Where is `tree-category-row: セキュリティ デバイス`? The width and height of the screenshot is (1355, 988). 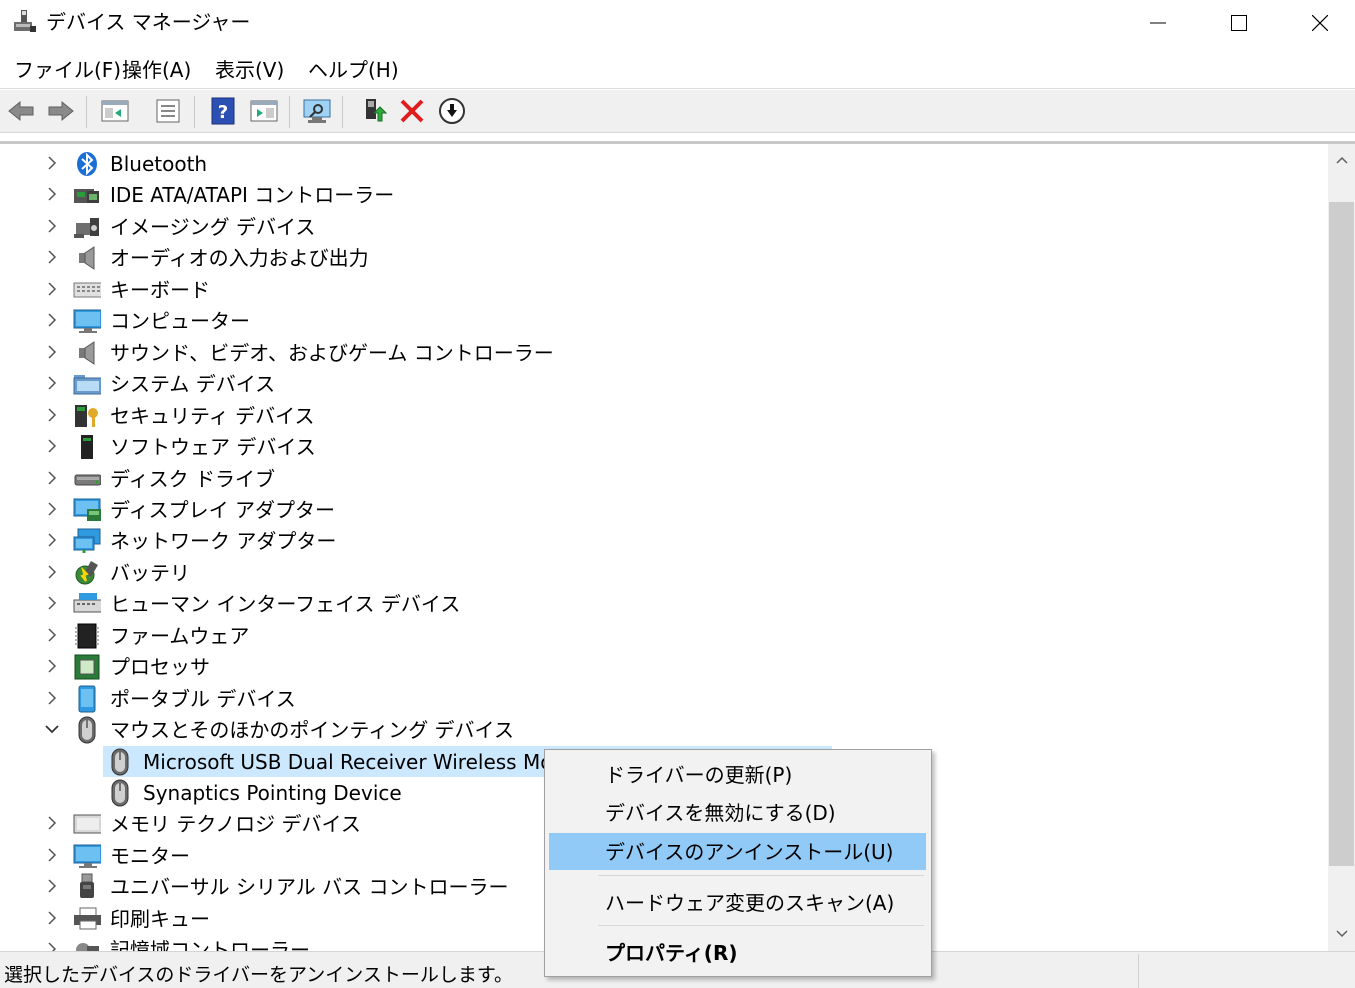 tree-category-row: セキュリティ デバイス is located at coordinates (660, 415).